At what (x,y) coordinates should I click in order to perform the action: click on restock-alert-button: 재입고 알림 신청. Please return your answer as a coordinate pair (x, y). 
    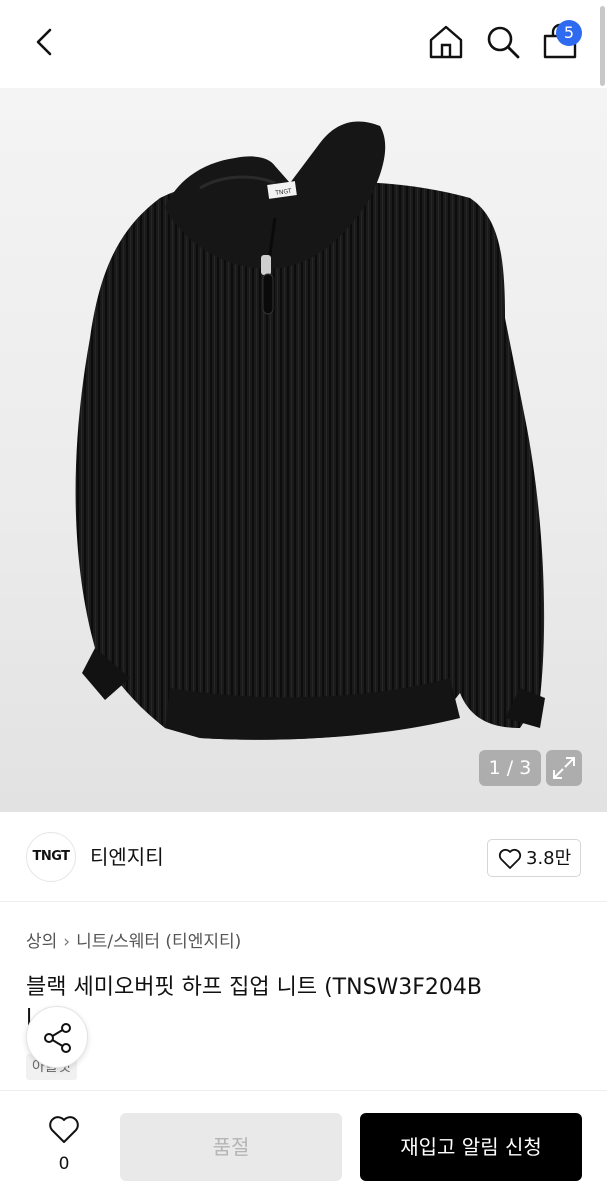
    Looking at the image, I should click on (471, 1147).